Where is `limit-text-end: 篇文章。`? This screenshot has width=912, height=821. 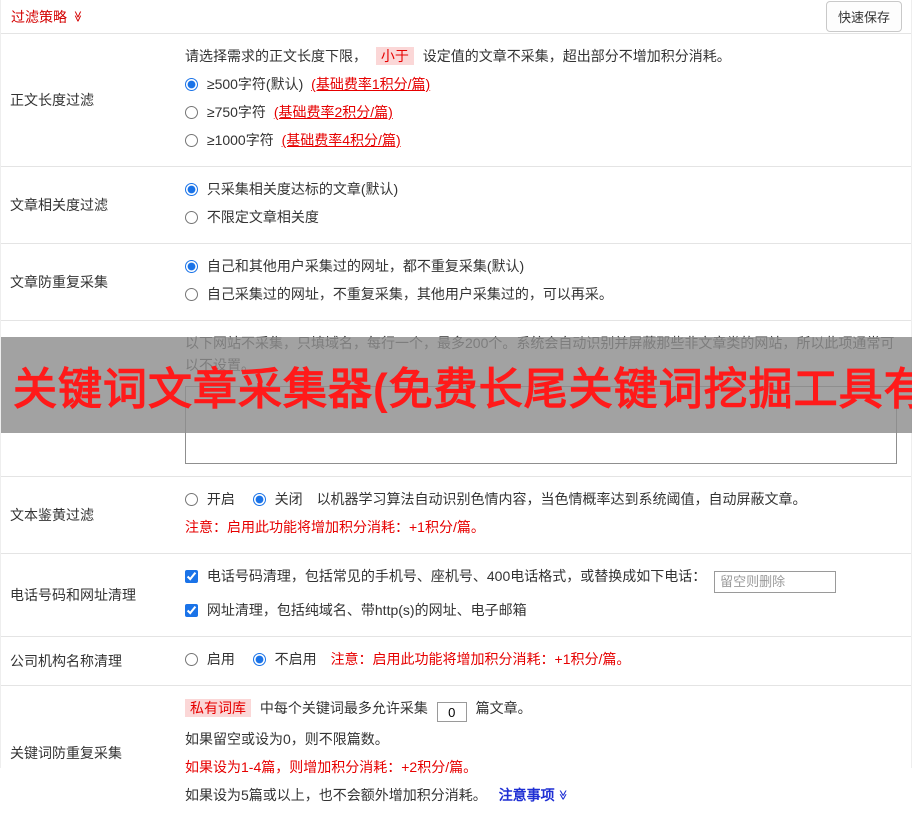
limit-text-end: 篇文章。 is located at coordinates (504, 708).